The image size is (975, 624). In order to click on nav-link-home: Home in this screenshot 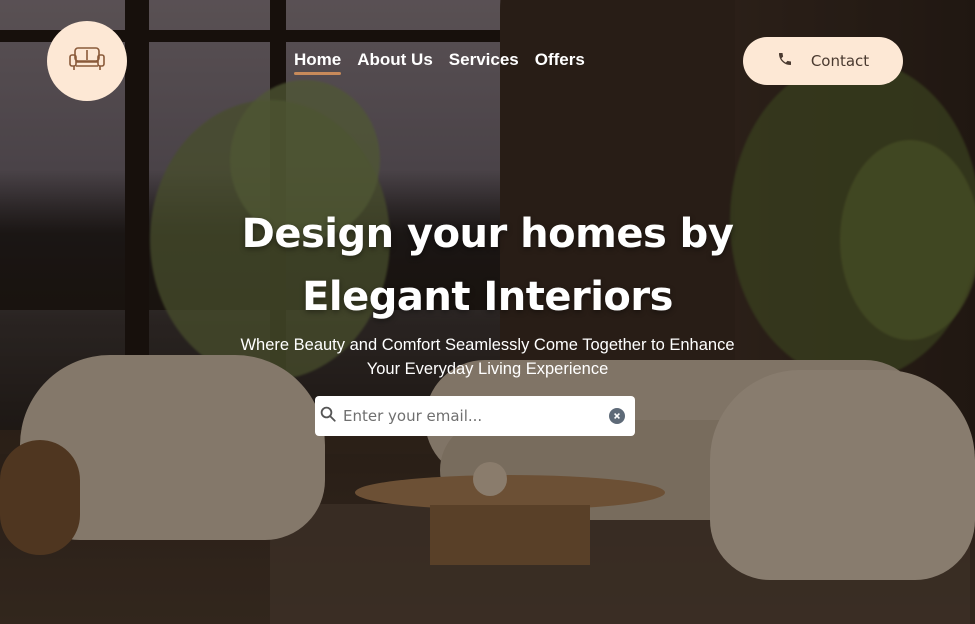, I will do `click(318, 62)`.